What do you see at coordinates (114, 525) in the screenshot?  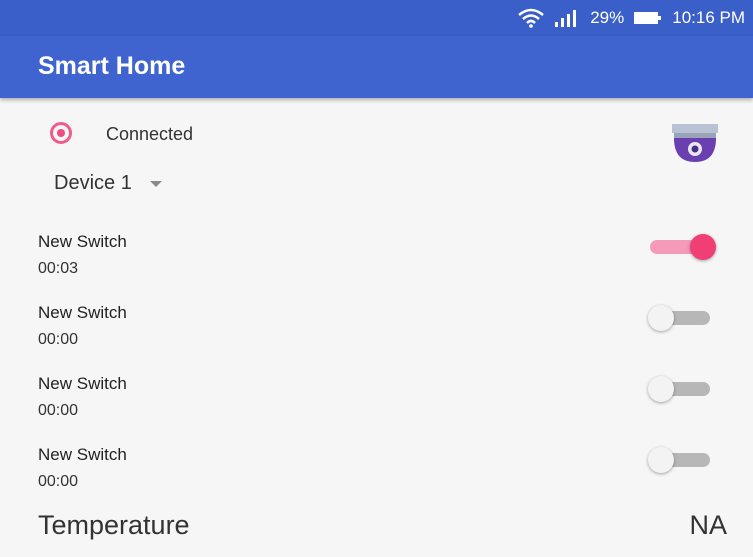 I see `temperature-label: Temperature` at bounding box center [114, 525].